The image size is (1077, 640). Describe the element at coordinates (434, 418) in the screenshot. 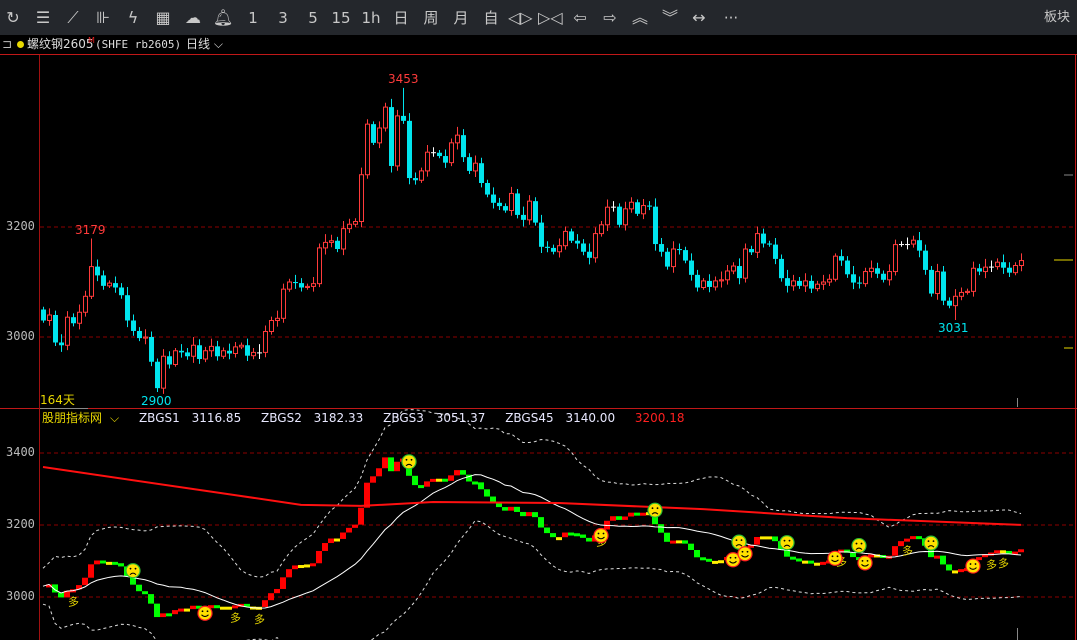

I see `zbgs3-value: ZBGS3 3051.37` at that location.